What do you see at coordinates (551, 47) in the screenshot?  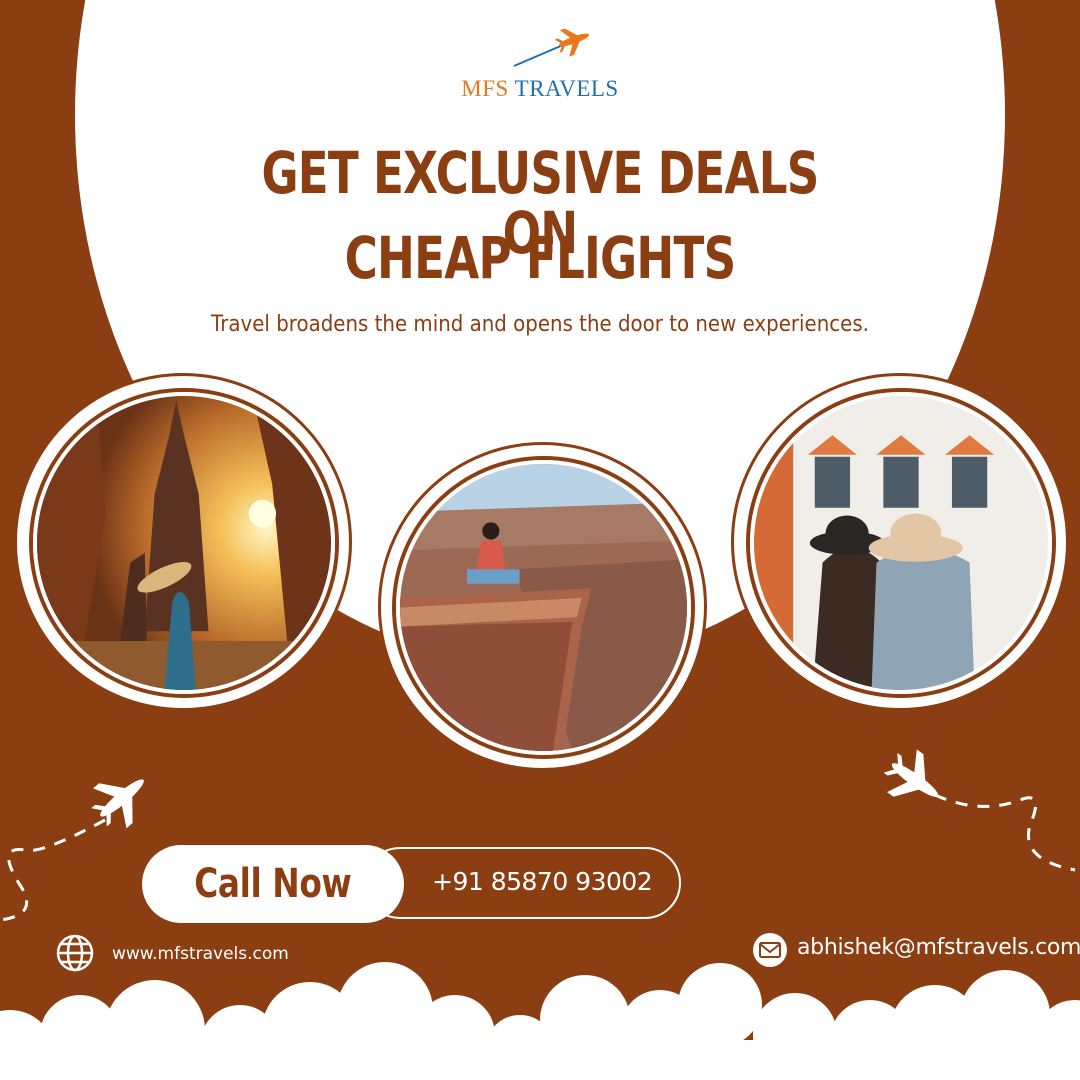 I see `airplane-logo-icon` at bounding box center [551, 47].